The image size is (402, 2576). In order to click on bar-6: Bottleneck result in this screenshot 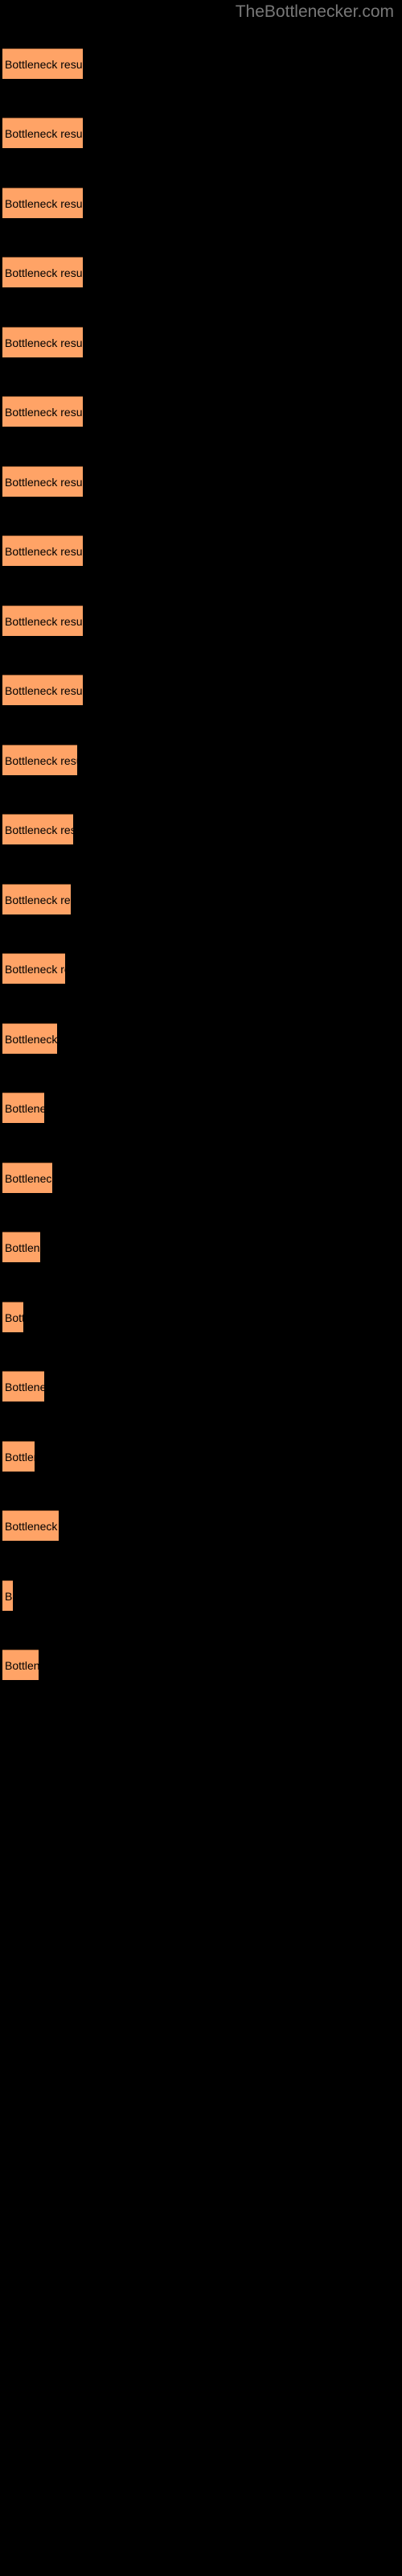, I will do `click(42, 411)`.